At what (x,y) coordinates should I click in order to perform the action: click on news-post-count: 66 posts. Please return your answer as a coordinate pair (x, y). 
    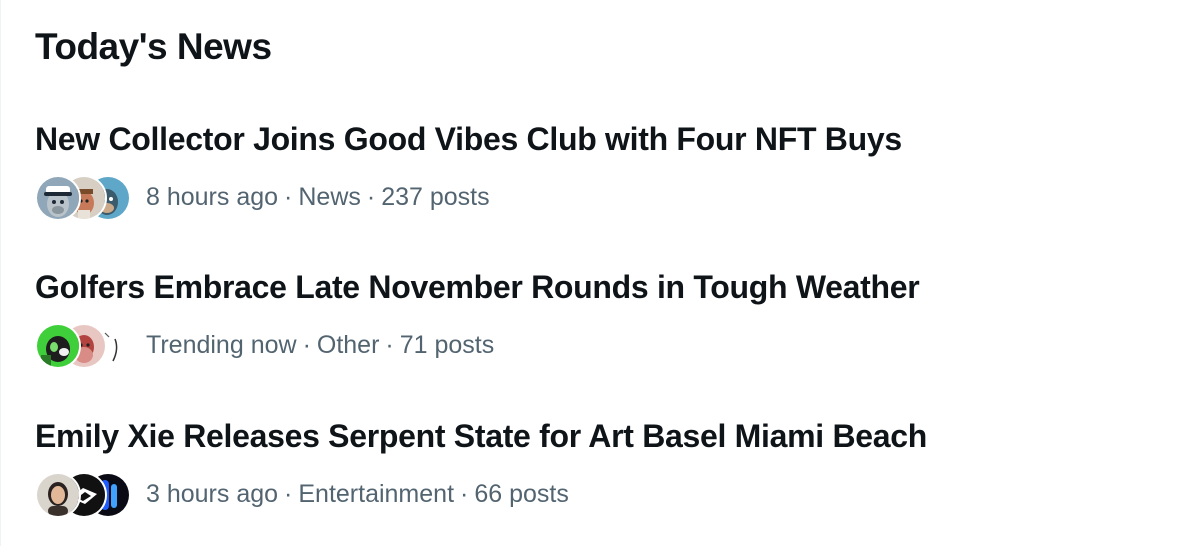
    Looking at the image, I should click on (521, 494).